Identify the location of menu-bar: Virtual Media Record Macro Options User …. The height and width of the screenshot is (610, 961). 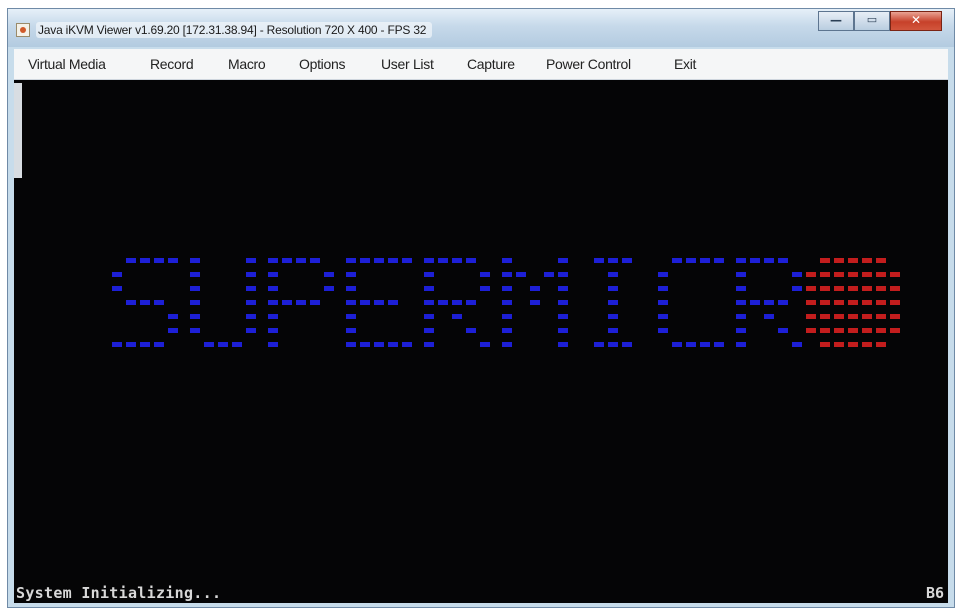
(481, 64).